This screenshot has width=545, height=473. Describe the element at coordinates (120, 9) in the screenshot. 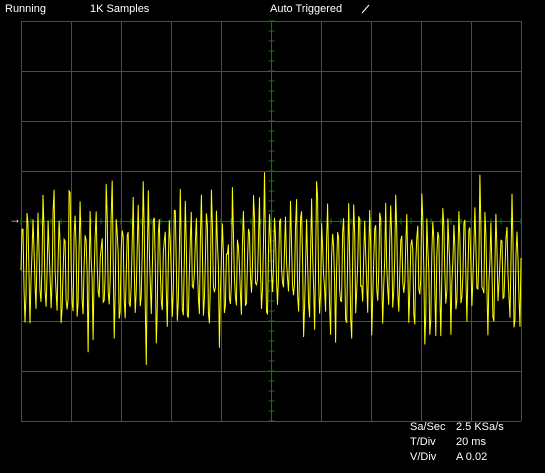

I see `sample-count-label: 1K Samples` at that location.